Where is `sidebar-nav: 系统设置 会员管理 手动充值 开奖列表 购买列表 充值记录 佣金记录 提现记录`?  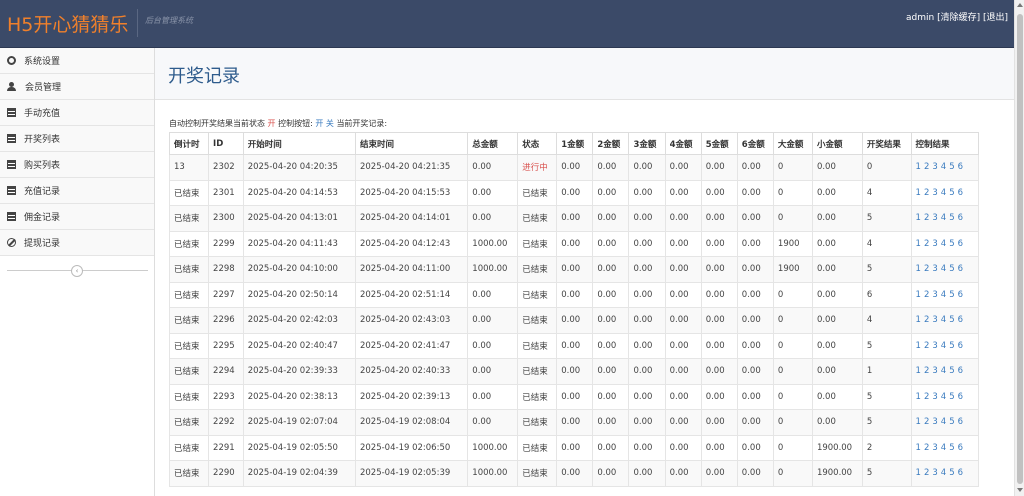 sidebar-nav: 系统设置 会员管理 手动充值 开奖列表 购买列表 充值记录 佣金记录 提现记录 is located at coordinates (77, 152).